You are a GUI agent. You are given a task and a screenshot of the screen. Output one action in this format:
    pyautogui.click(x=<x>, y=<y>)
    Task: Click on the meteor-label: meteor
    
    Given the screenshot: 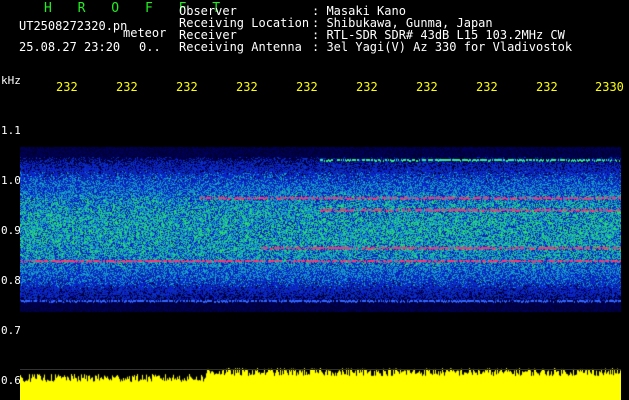 What is the action you would take?
    pyautogui.click(x=145, y=33)
    